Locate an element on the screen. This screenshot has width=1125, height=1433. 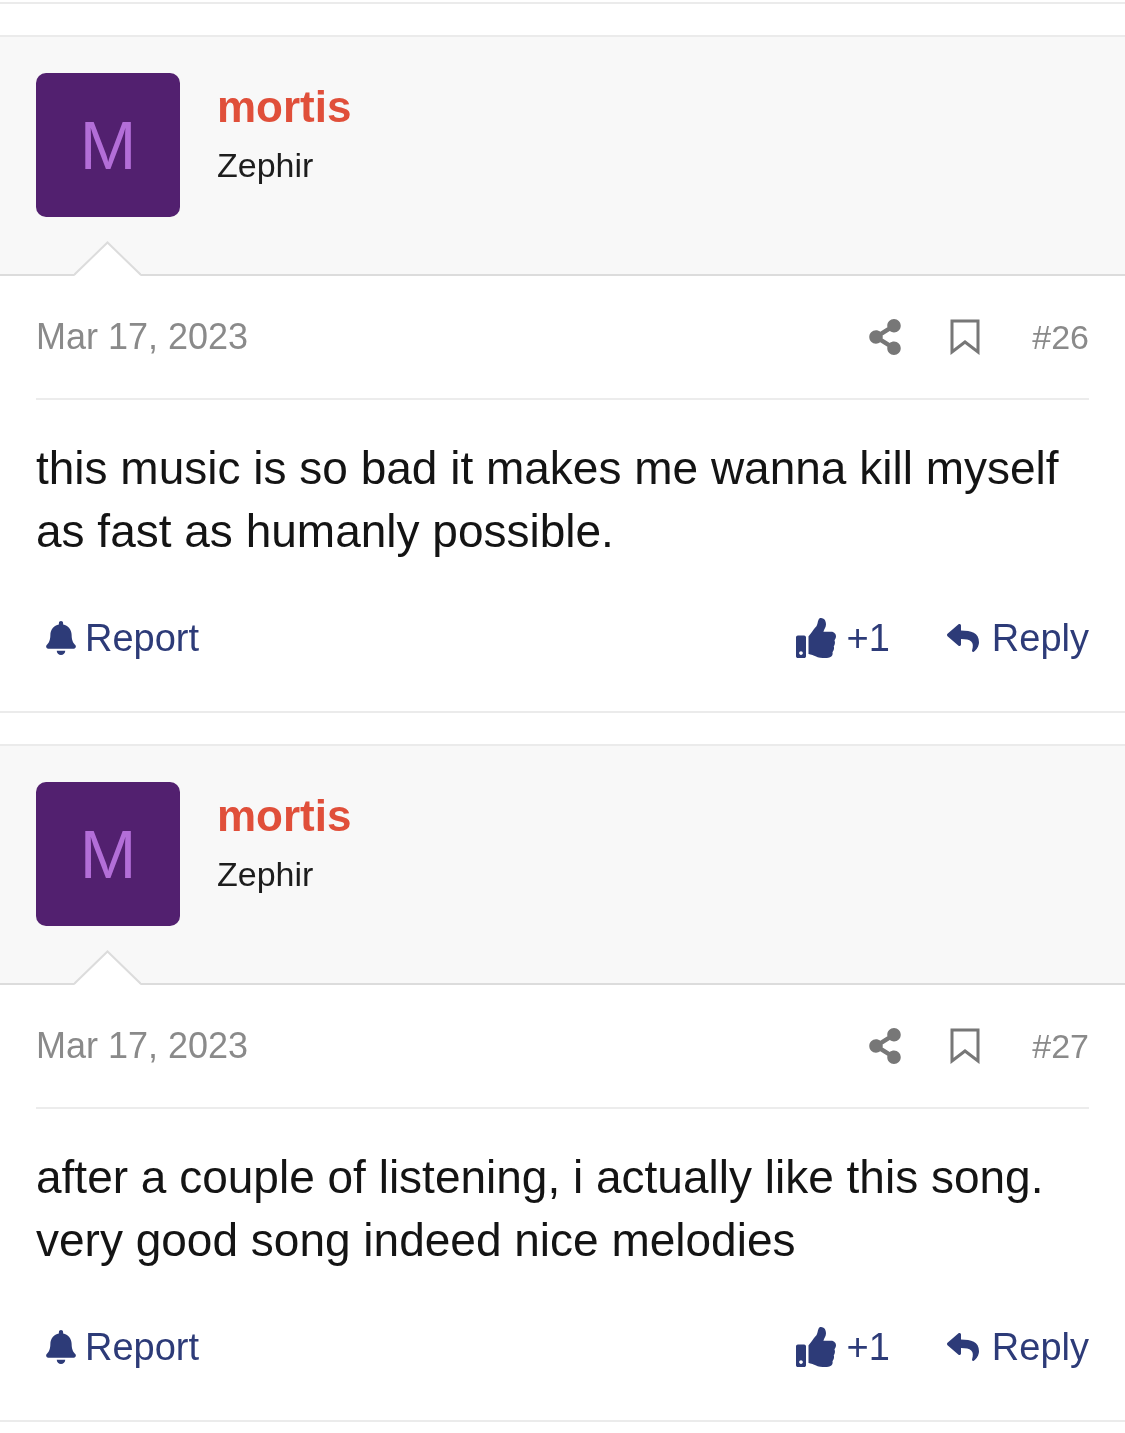
post-text: this music is so bad it makes me wanna kill myself as fast as humanly possible. is located at coordinates (548, 500).